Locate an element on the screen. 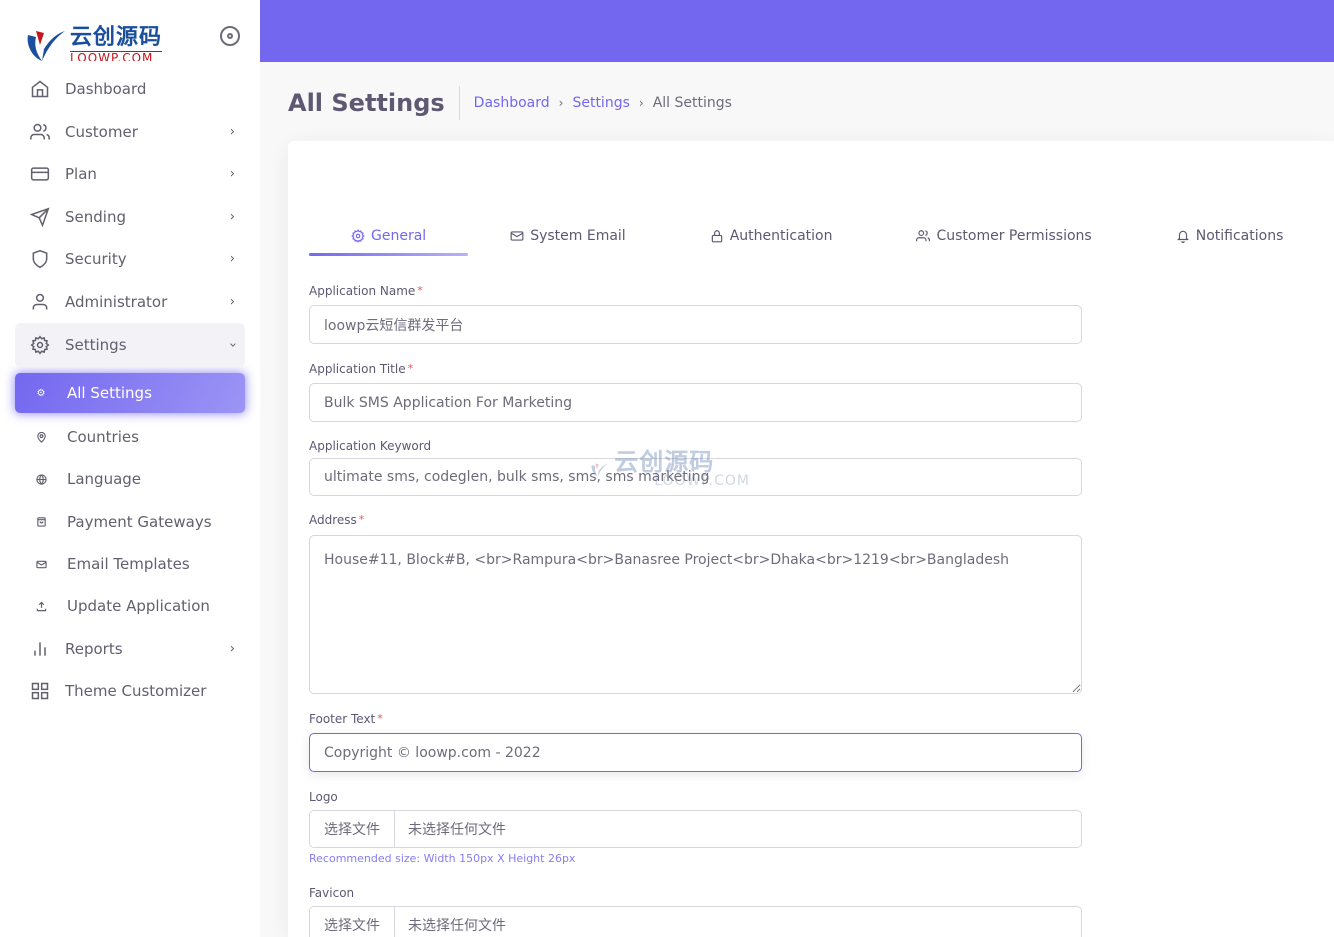 Image resolution: width=1334 pixels, height=937 pixels. breadcrumb: Dashboard › Settings › All Settings is located at coordinates (603, 103).